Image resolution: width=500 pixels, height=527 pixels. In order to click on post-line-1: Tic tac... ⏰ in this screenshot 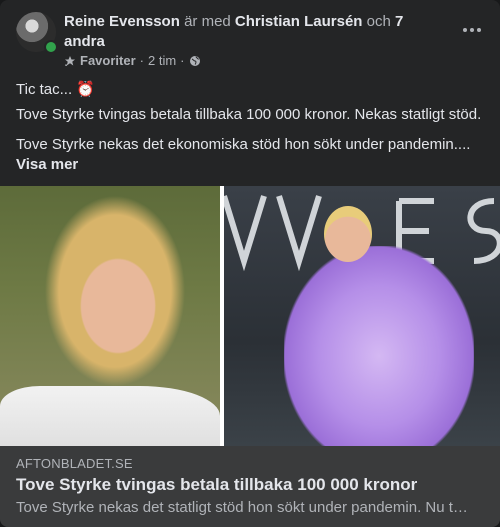, I will do `click(55, 89)`.